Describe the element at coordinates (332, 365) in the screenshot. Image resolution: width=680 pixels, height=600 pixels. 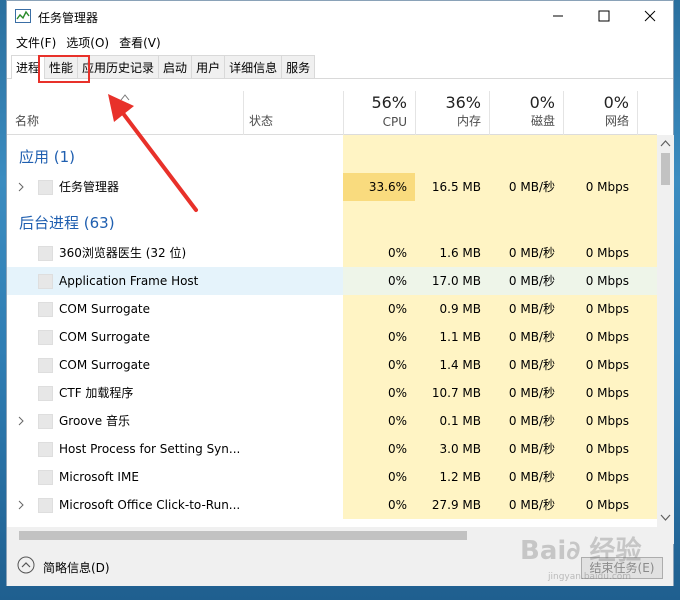
I see `table-row: COM Surrogate 0% 1.4 MB 0 MB/秒 0 Mbps` at that location.